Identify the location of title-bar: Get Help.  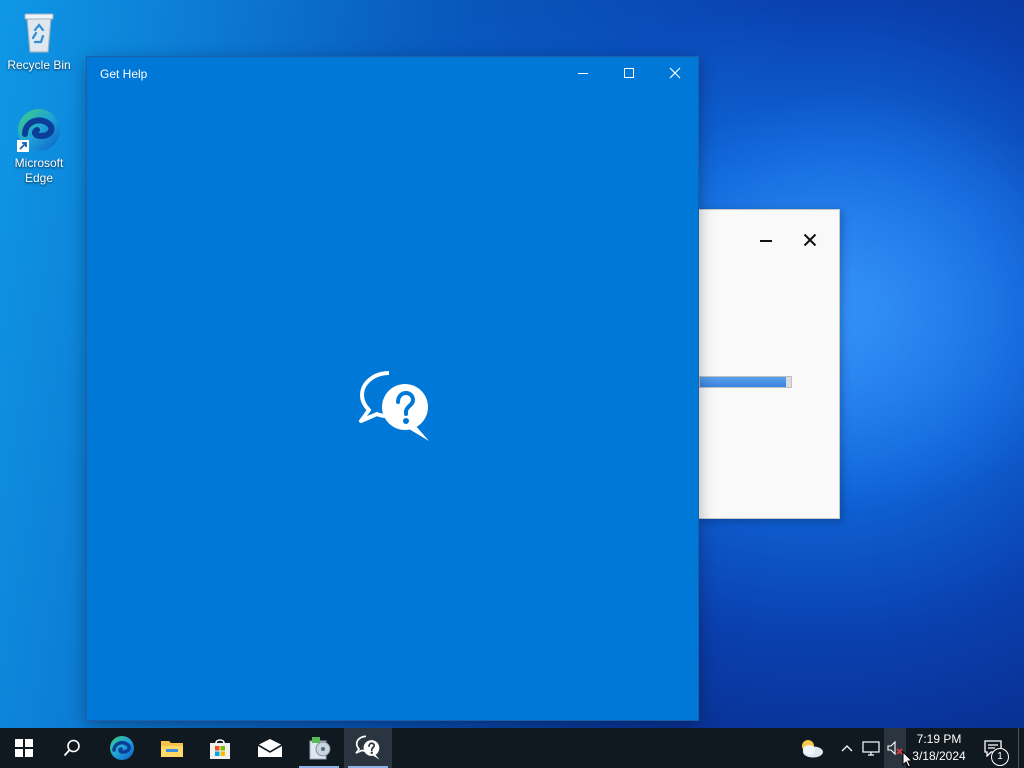
(392, 73).